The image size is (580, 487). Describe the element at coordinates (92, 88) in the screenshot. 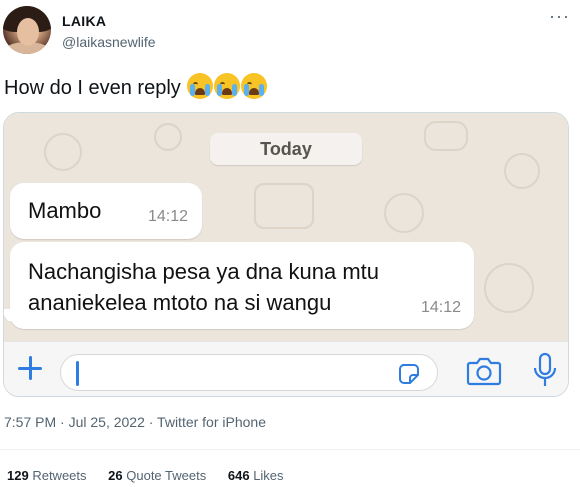

I see `tweet-text-body: How do I even reply` at that location.